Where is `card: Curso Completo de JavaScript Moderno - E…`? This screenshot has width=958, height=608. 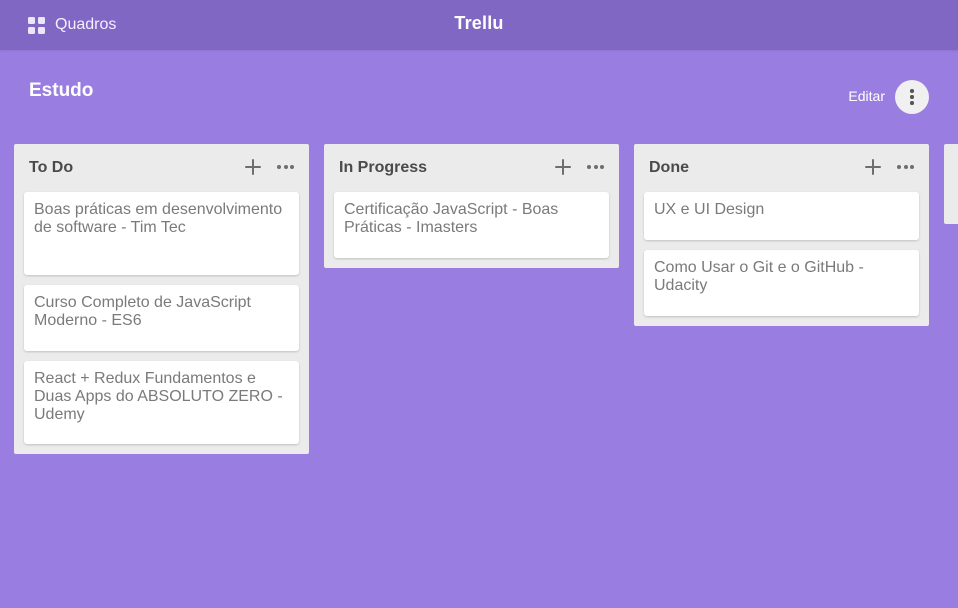 card: Curso Completo de JavaScript Moderno - E… is located at coordinates (161, 318).